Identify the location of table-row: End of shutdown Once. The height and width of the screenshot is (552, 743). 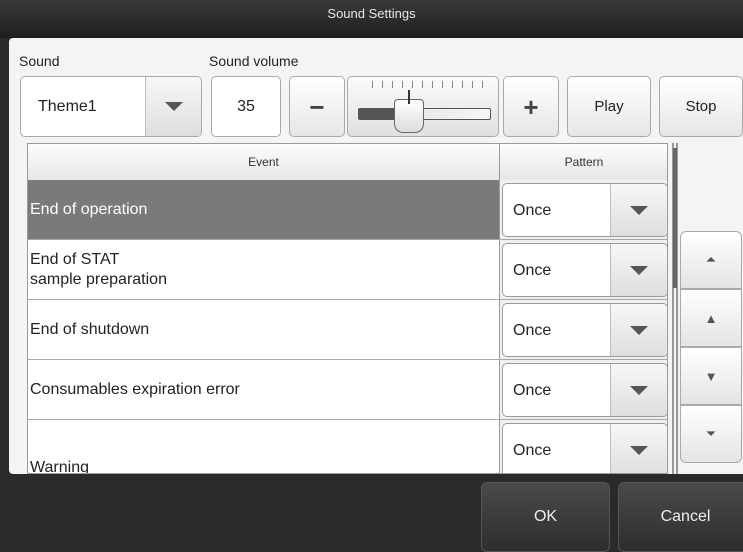
(347, 330).